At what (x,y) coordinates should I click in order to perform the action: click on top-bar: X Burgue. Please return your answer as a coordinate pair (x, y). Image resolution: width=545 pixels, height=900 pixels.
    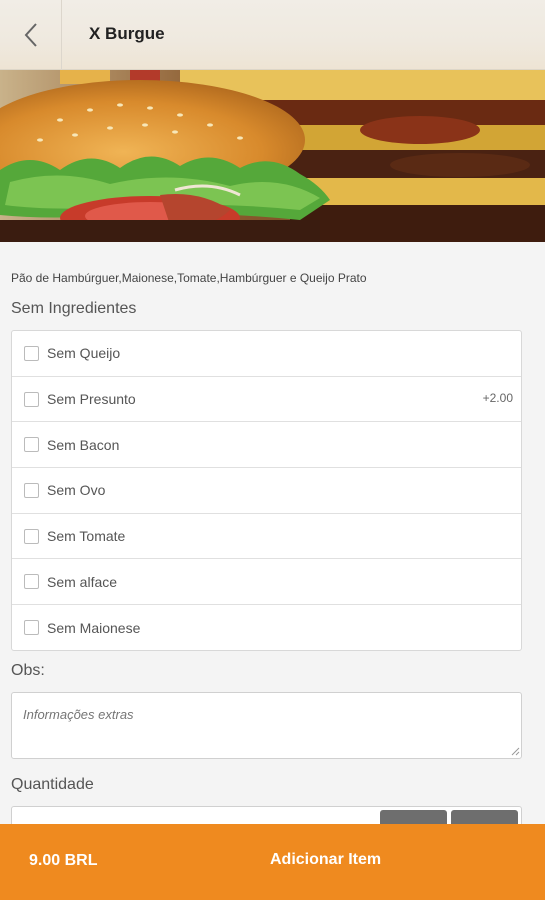
    Looking at the image, I should click on (272, 35).